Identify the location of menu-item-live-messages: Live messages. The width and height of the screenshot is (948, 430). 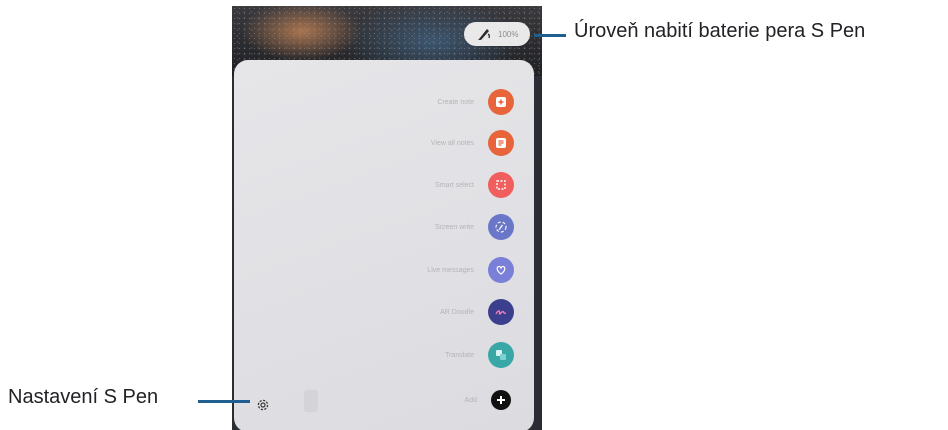
(470, 270).